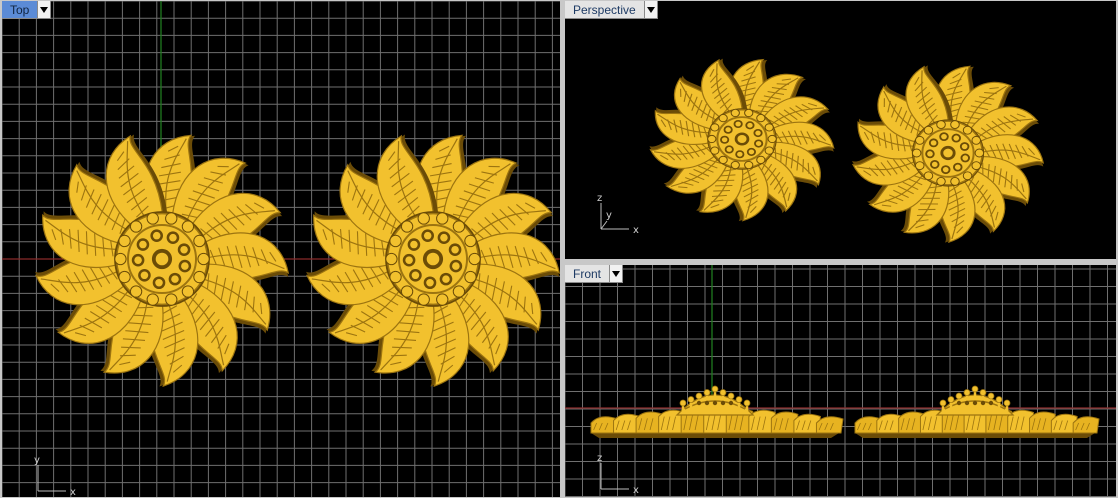 The image size is (1118, 498). Describe the element at coordinates (977, 411) in the screenshot. I see `flower-right-front` at that location.